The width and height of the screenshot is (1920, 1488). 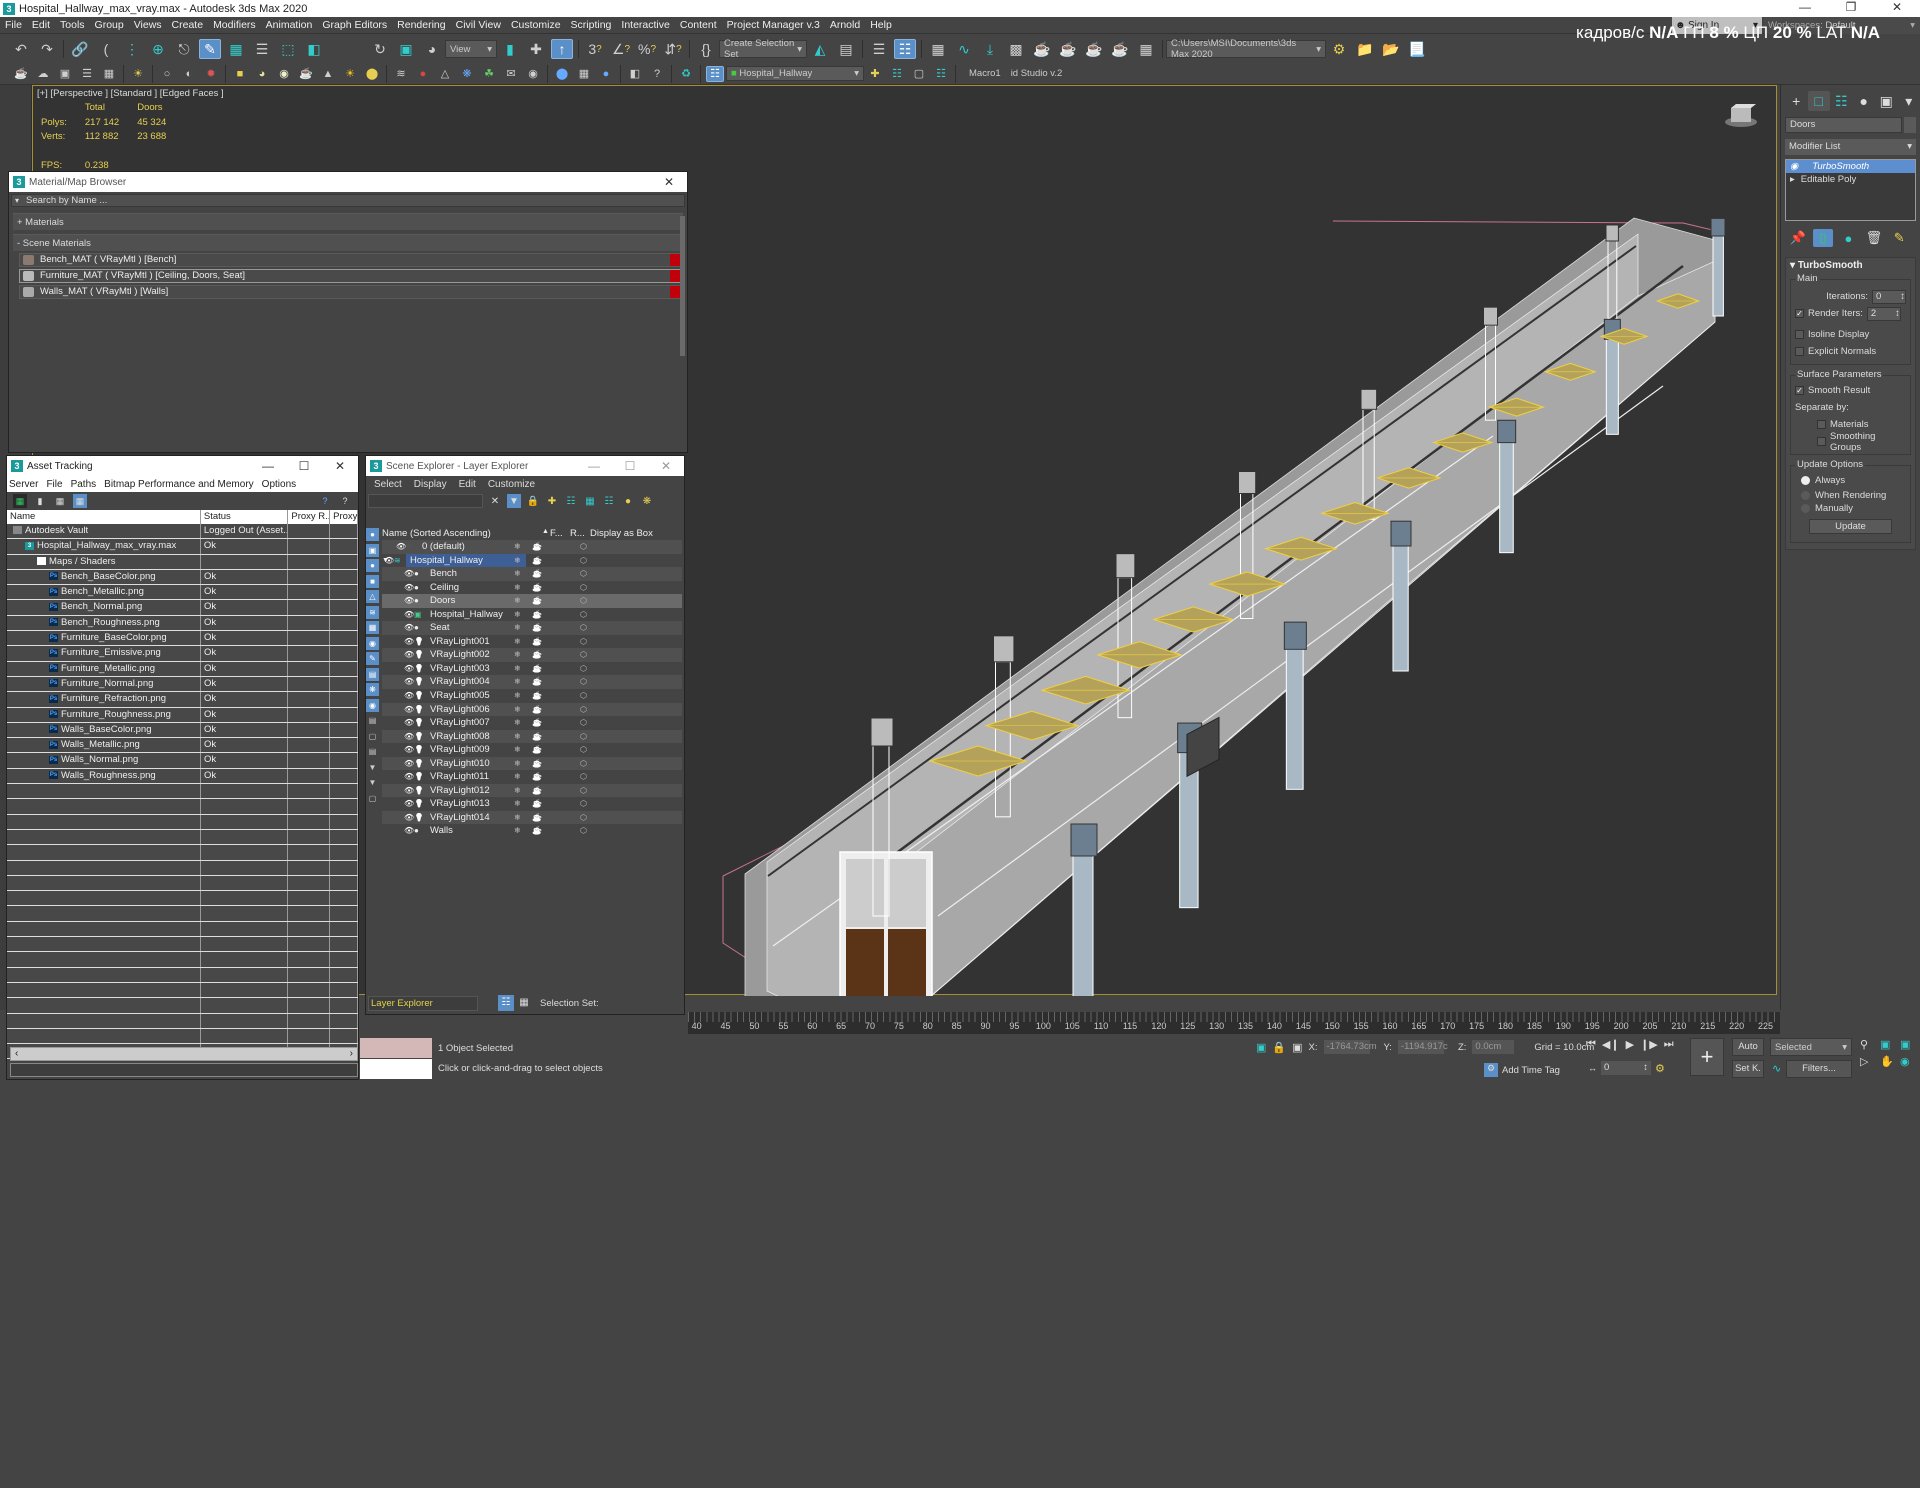 I want to click on create-layer-icon: ✚, so click(x=875, y=74).